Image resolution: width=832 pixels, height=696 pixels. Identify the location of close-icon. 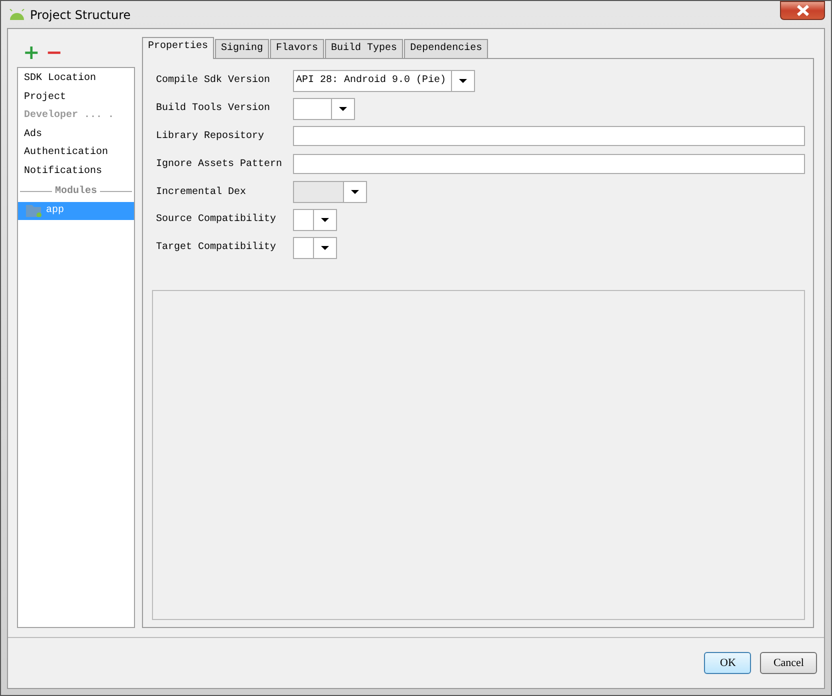
(803, 10).